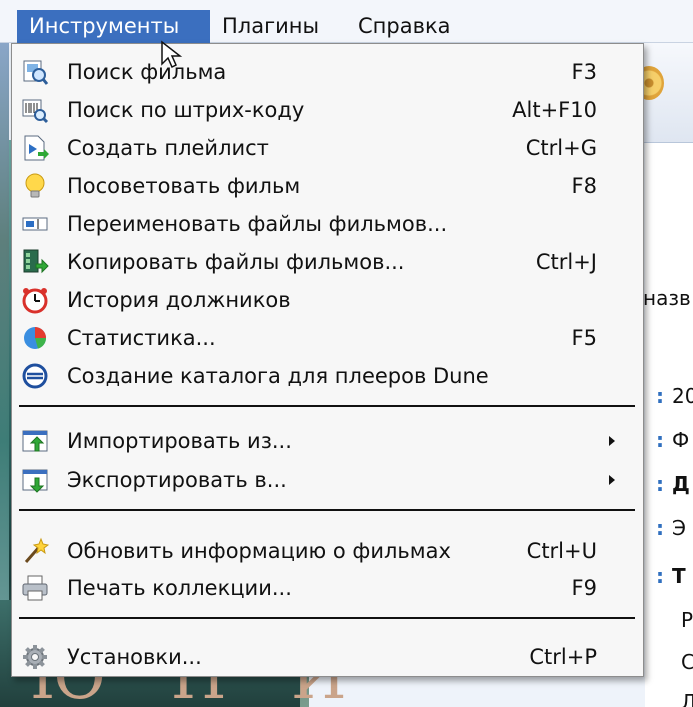 This screenshot has height=707, width=693. I want to click on menu-item-label: Поиск фильма, so click(147, 72).